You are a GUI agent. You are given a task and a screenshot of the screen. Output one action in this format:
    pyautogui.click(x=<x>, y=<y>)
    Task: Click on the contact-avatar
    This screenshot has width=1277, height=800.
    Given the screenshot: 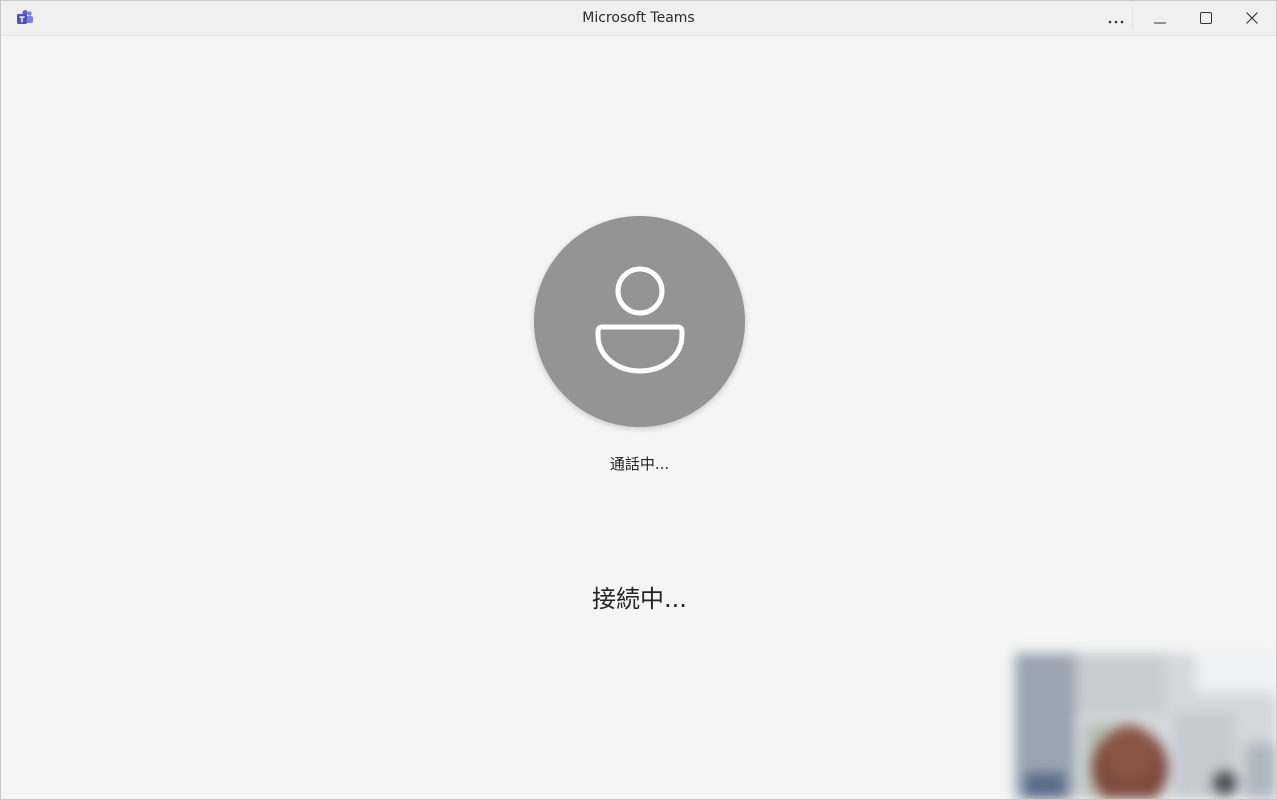 What is the action you would take?
    pyautogui.click(x=639, y=321)
    